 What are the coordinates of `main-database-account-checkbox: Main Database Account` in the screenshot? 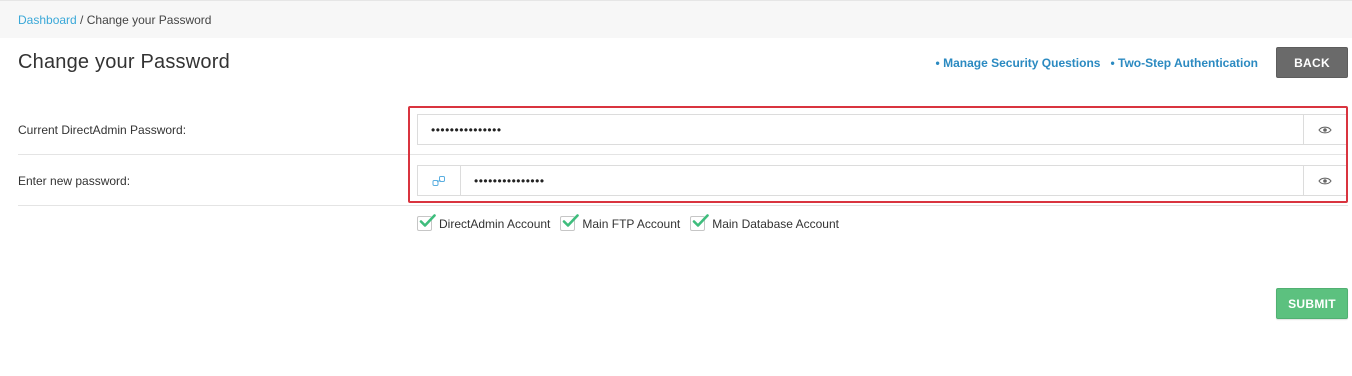 It's located at (764, 222).